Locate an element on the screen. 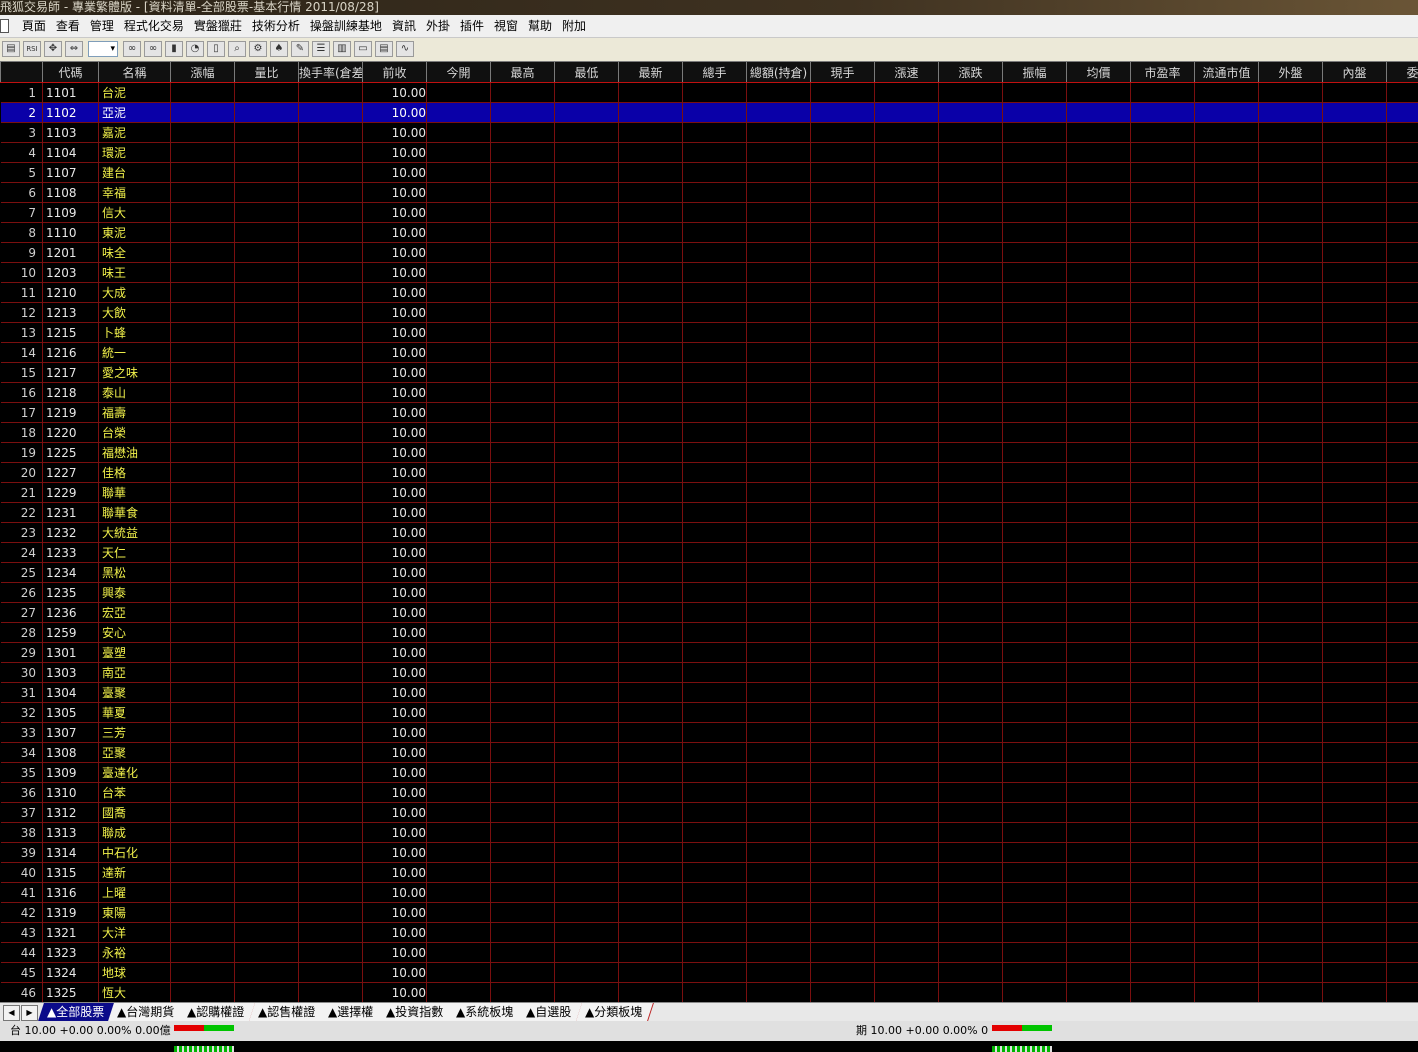  table-row: 241233天仁10.00 is located at coordinates (709, 553).